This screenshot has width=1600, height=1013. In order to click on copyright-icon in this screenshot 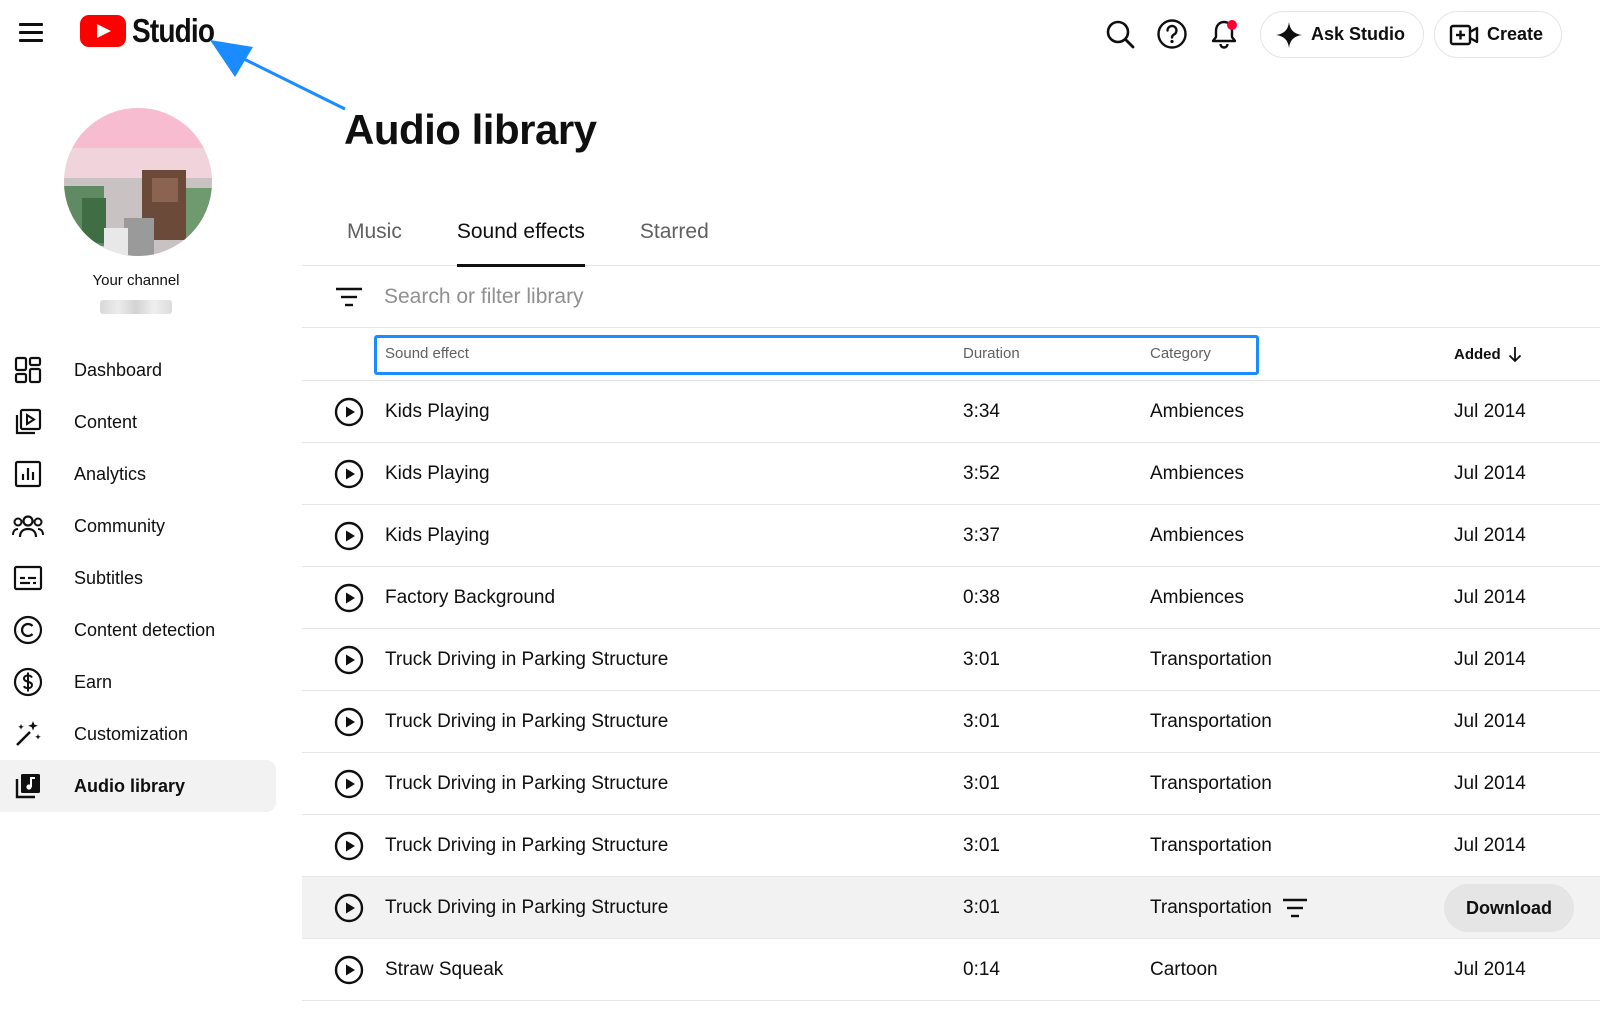, I will do `click(28, 630)`.